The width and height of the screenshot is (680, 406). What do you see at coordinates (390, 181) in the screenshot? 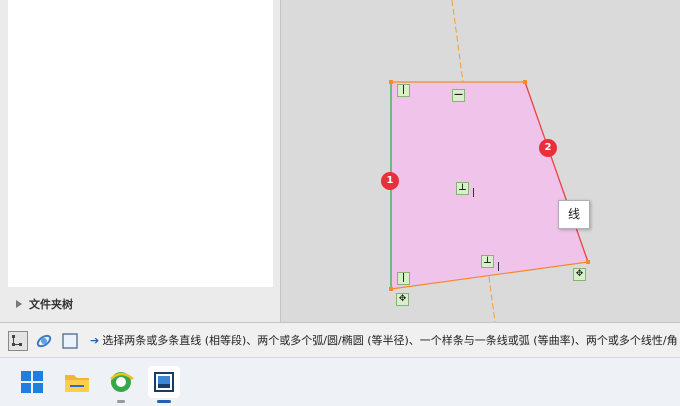
I see `edge-badge-1: 1` at bounding box center [390, 181].